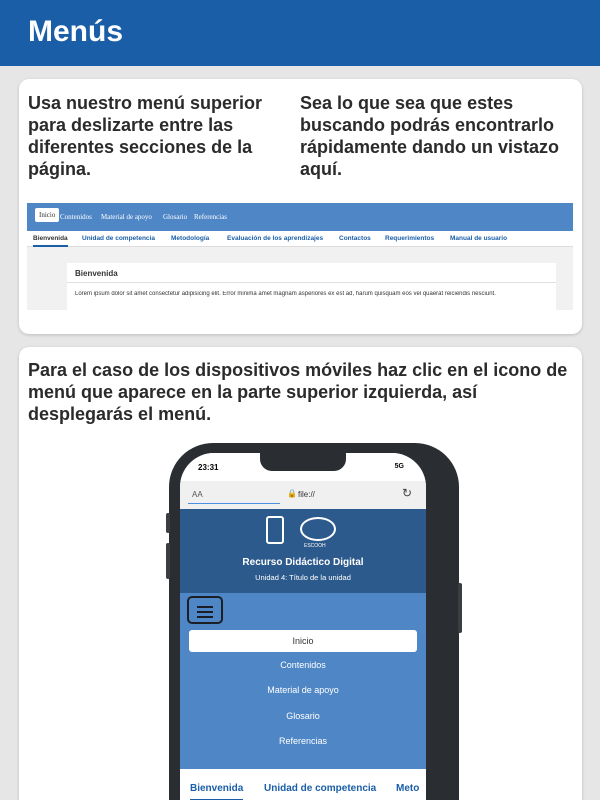 The width and height of the screenshot is (600, 800). What do you see at coordinates (311, 282) in the screenshot?
I see `desk-box-divider` at bounding box center [311, 282].